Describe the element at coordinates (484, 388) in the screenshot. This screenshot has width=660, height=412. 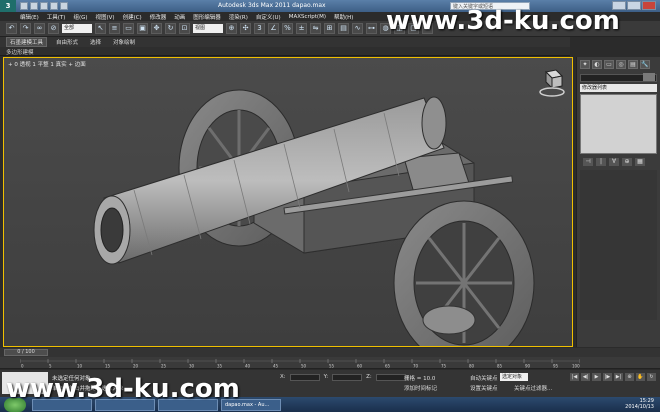
I see `set-key-button: 设置关键点` at that location.